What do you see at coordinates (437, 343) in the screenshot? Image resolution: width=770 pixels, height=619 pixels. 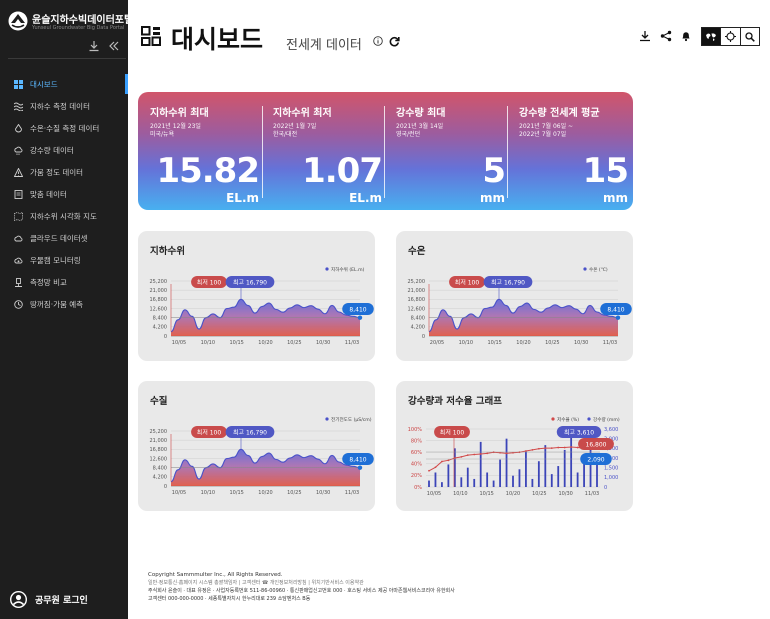 I see `x-tick-label: 20/05` at bounding box center [437, 343].